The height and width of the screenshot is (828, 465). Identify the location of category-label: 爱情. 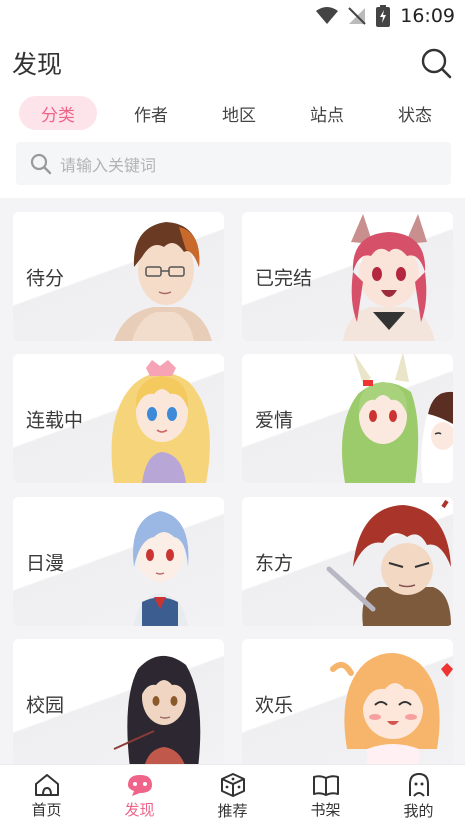
(274, 420).